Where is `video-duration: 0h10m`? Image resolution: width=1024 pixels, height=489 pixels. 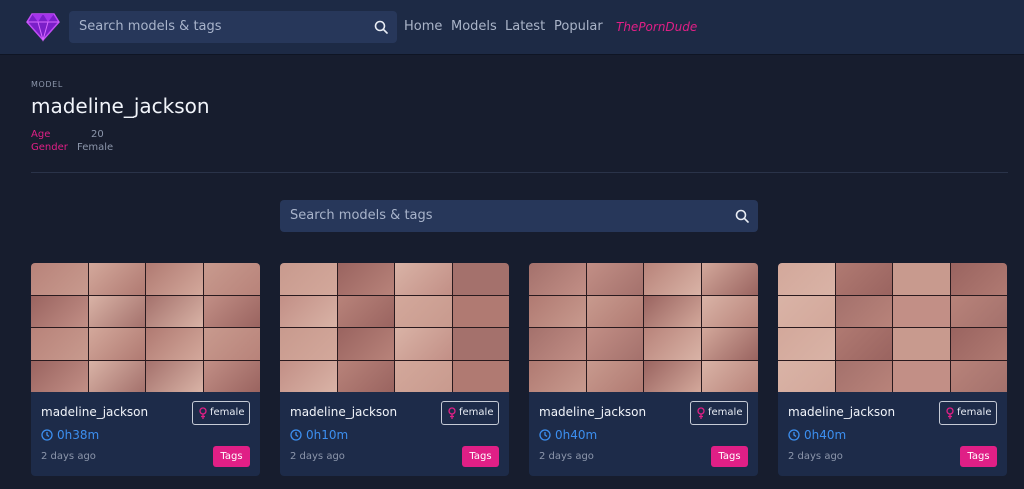 video-duration: 0h10m is located at coordinates (319, 435).